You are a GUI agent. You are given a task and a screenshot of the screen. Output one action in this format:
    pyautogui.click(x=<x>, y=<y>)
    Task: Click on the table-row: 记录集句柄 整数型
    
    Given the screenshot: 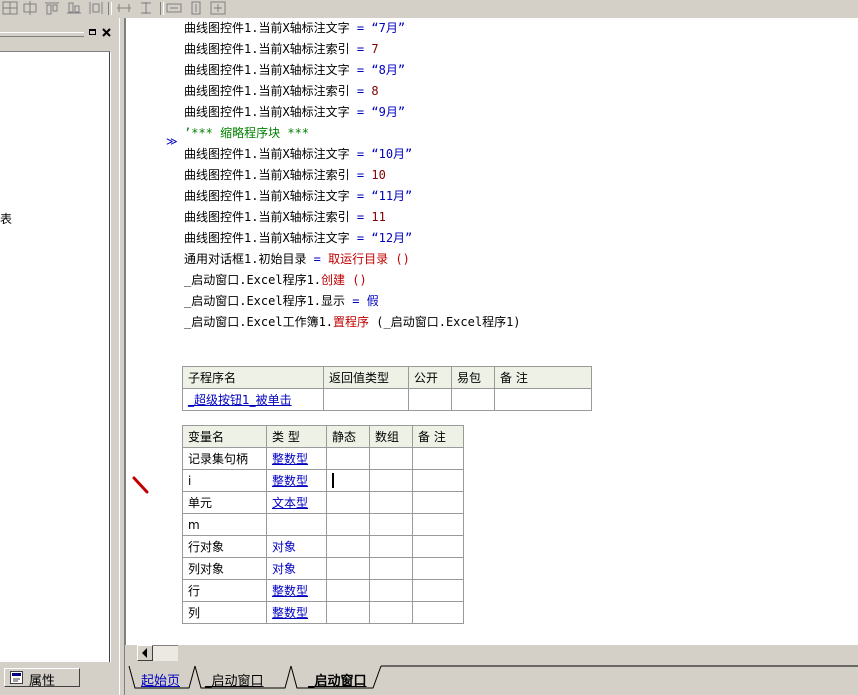 What is the action you would take?
    pyautogui.click(x=323, y=458)
    